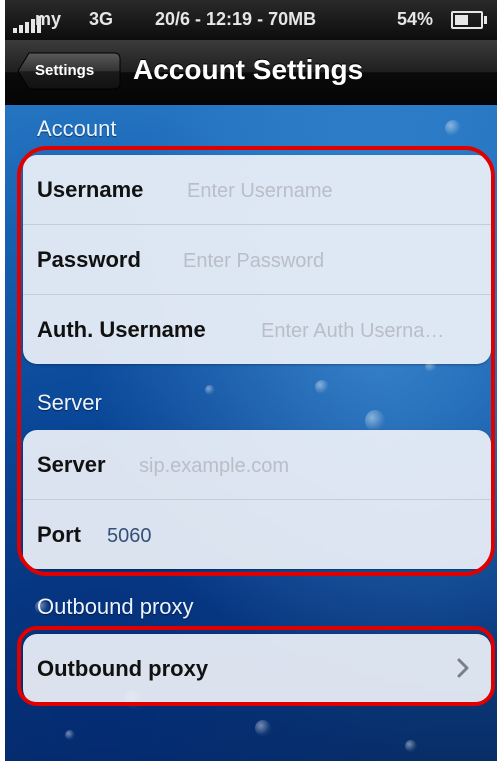 The width and height of the screenshot is (502, 761). I want to click on network-type: 3G, so click(101, 19).